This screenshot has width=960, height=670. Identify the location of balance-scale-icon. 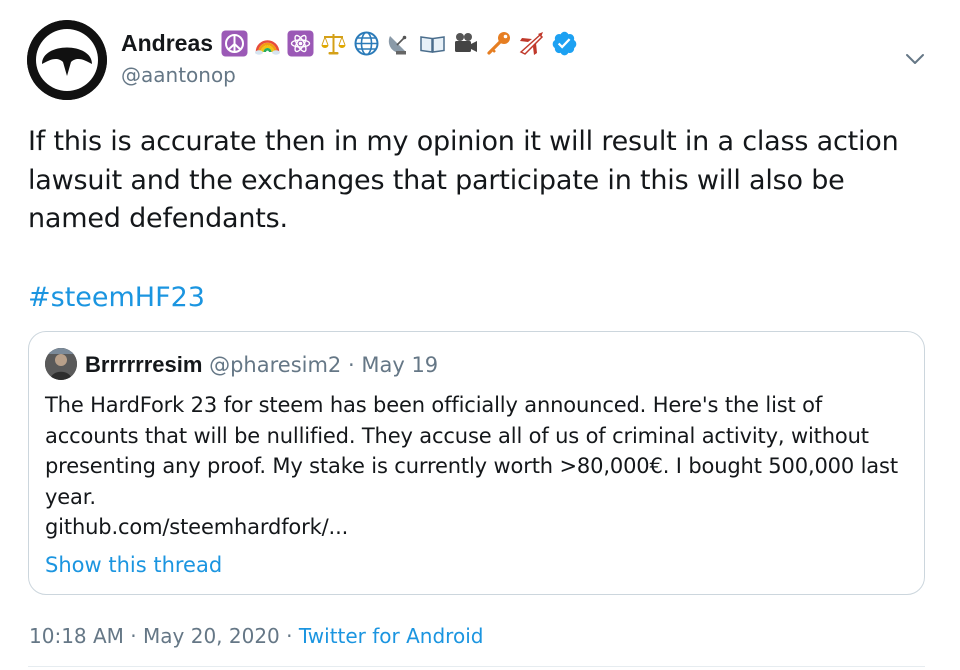
(333, 43).